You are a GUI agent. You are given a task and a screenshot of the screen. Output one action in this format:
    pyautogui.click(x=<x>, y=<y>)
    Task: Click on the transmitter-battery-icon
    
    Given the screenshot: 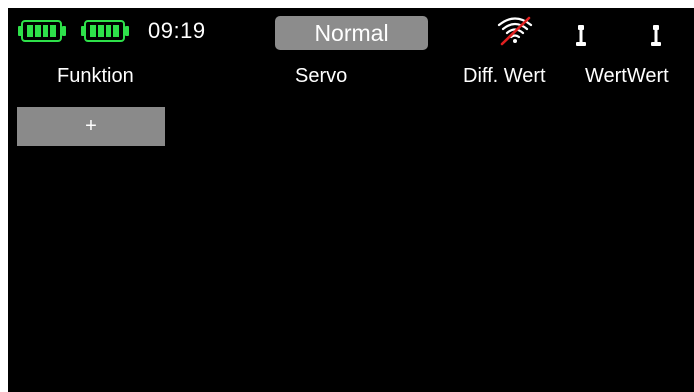 What is the action you would take?
    pyautogui.click(x=42, y=31)
    